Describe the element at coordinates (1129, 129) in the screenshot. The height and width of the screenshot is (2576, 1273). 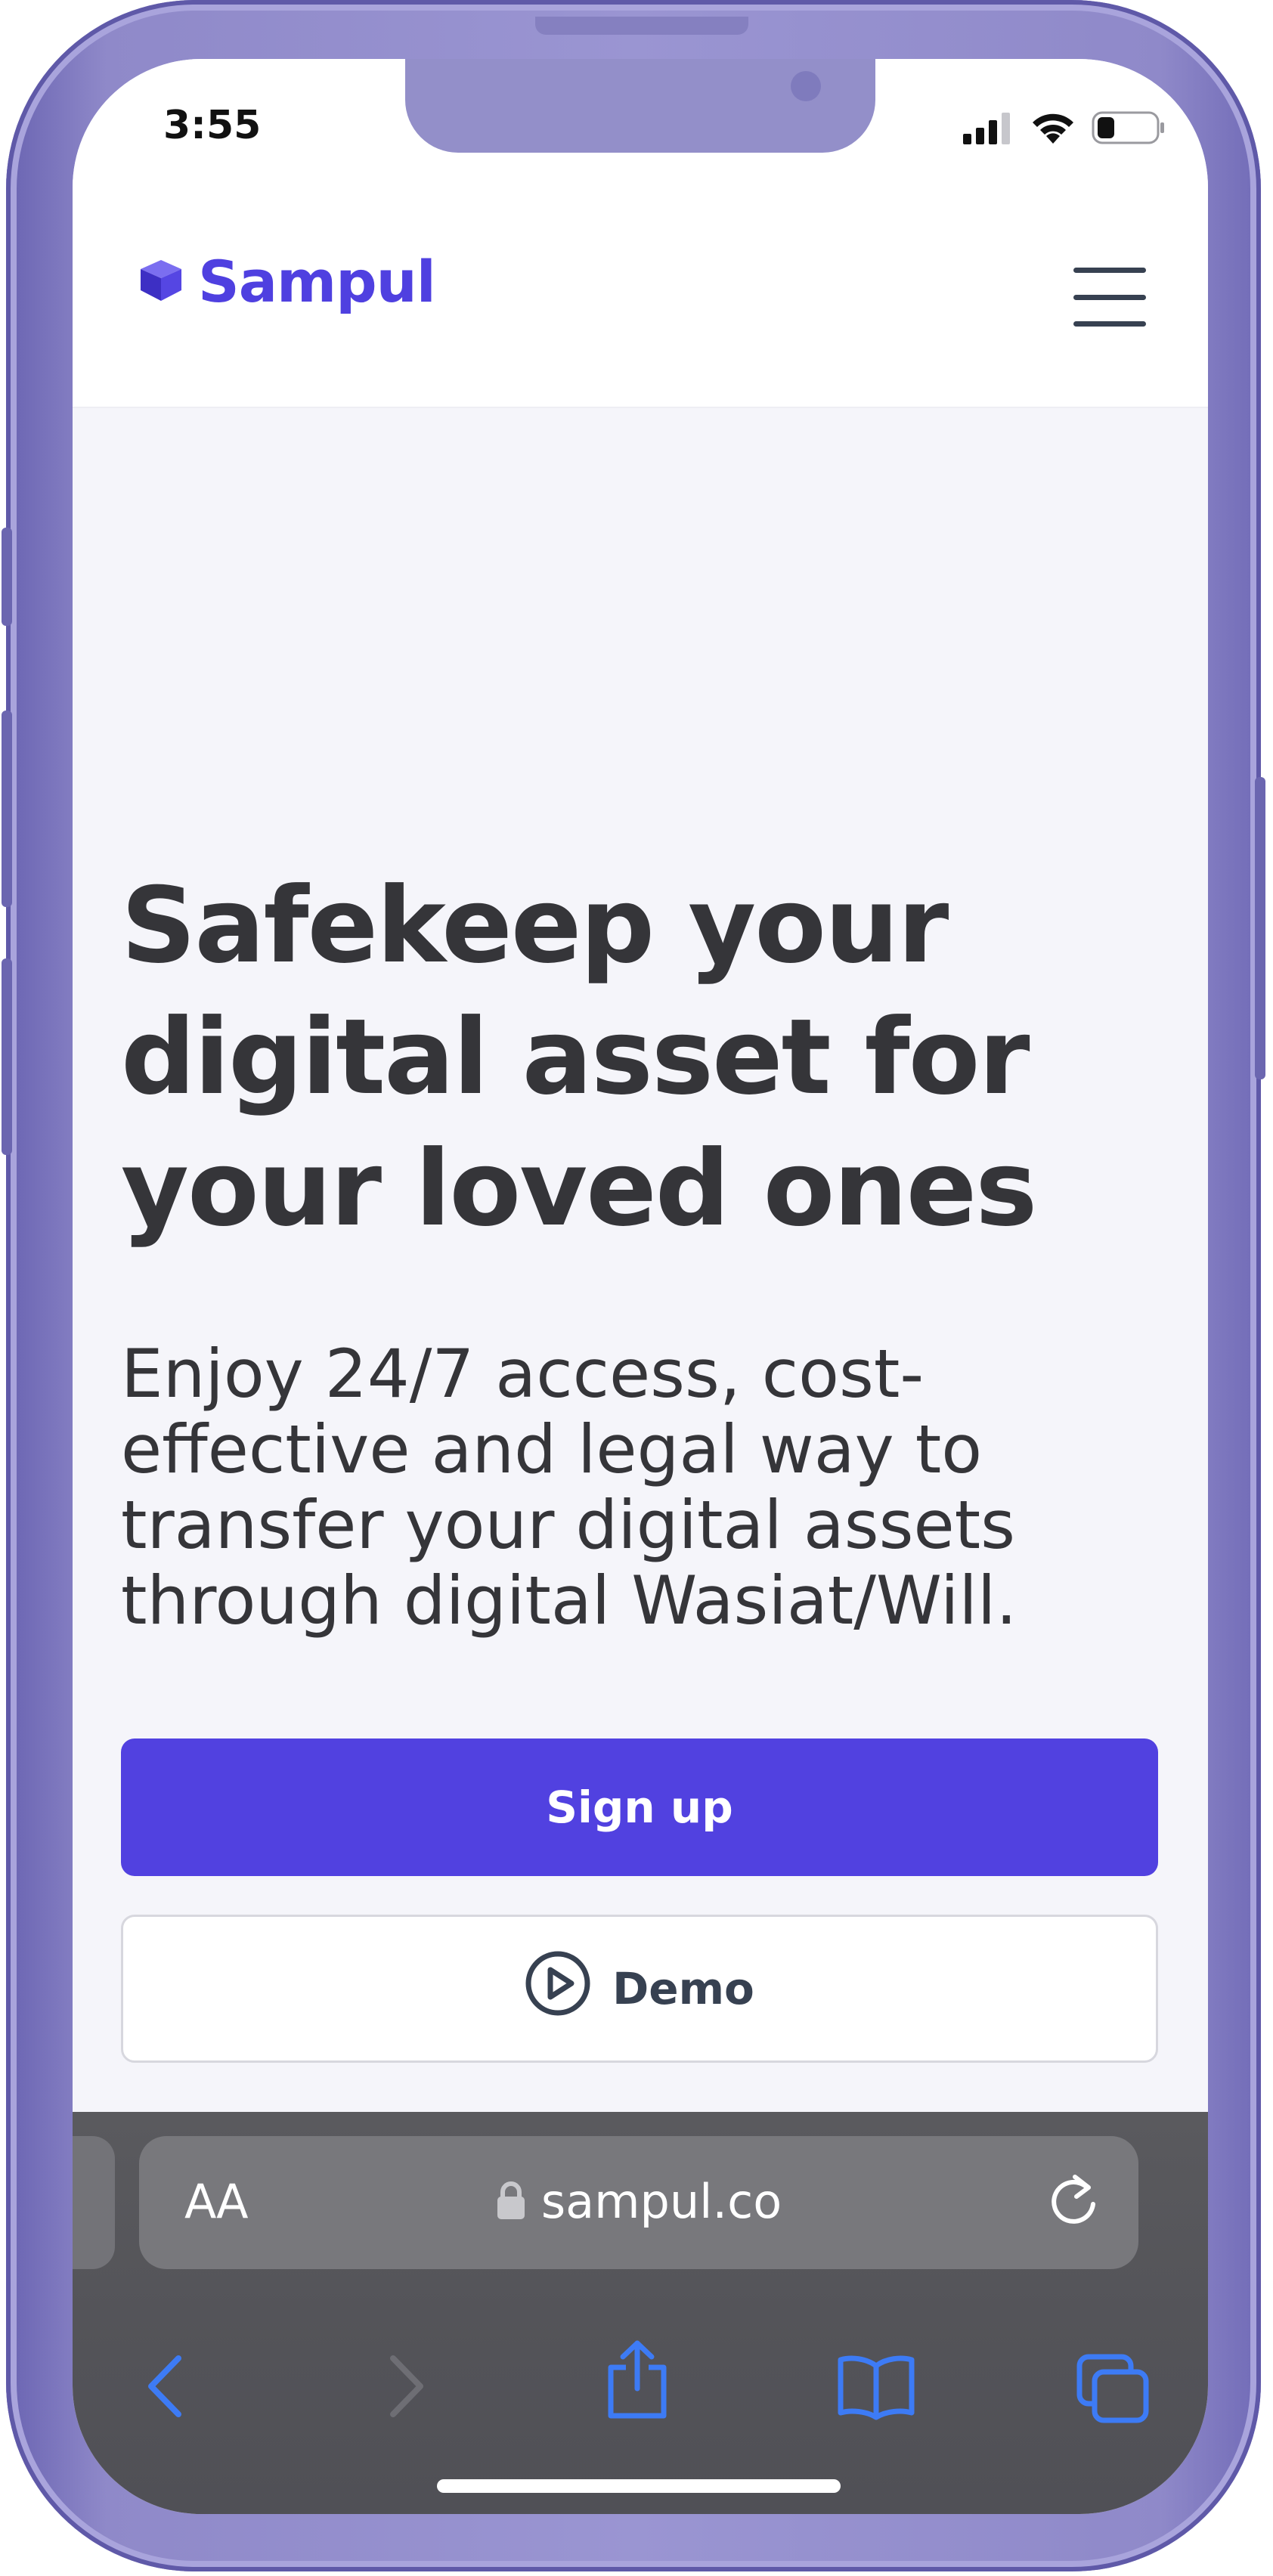
I see `battery-icon` at that location.